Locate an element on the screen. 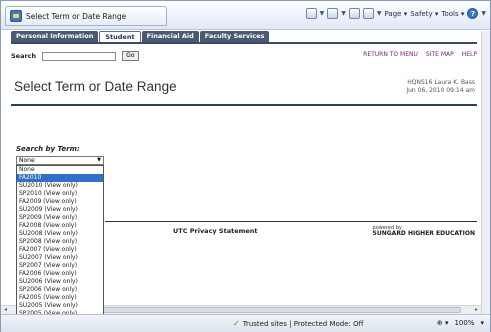 The height and width of the screenshot is (332, 491). go-button: Go is located at coordinates (130, 56).